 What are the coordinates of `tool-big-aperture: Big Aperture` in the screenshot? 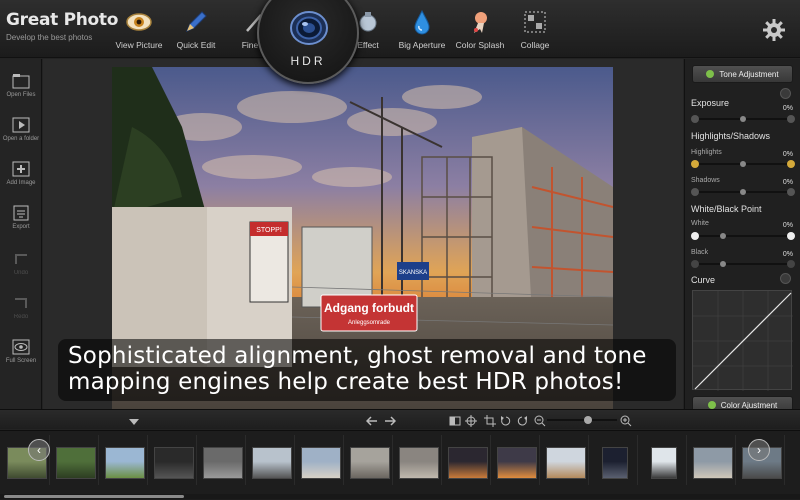 It's located at (422, 29).